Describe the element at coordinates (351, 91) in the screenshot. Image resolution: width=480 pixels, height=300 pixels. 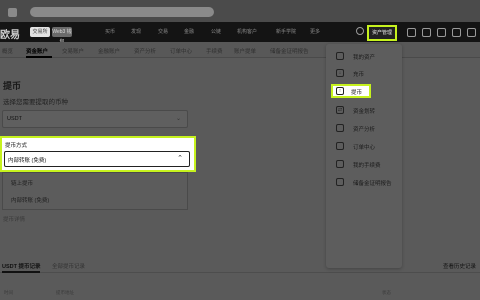
I see `menu-item-withdraw: ↑ 提币` at that location.